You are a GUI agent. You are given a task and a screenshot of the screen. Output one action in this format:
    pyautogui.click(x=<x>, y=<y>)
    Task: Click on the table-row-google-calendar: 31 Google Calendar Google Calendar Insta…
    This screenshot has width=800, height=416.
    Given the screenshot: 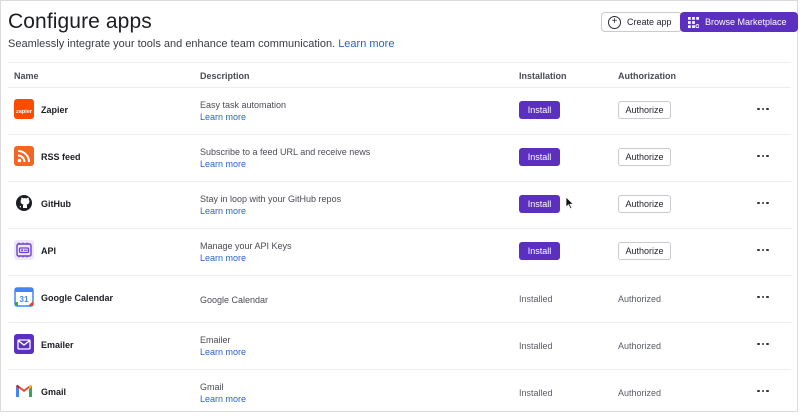 What is the action you would take?
    pyautogui.click(x=399, y=299)
    